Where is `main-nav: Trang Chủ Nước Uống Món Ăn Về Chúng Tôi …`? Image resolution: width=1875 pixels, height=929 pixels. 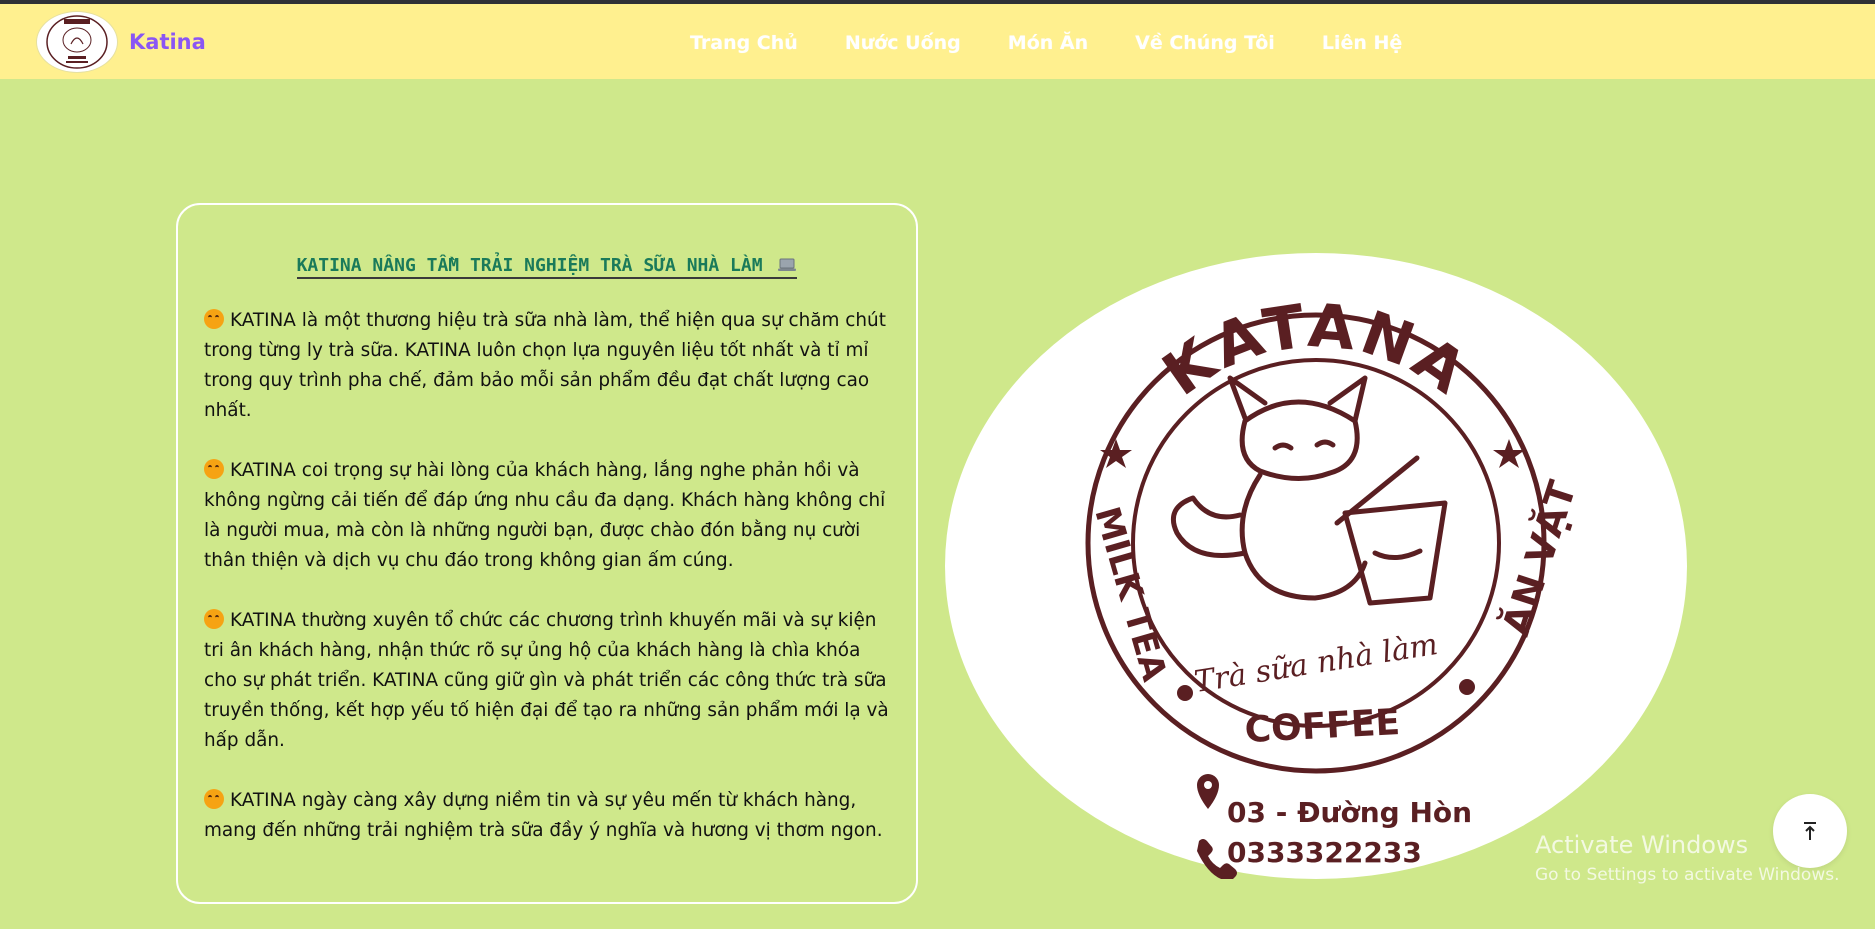
main-nav: Trang Chủ Nước Uống Món Ăn Về Chúng Tôi … is located at coordinates (1069, 43).